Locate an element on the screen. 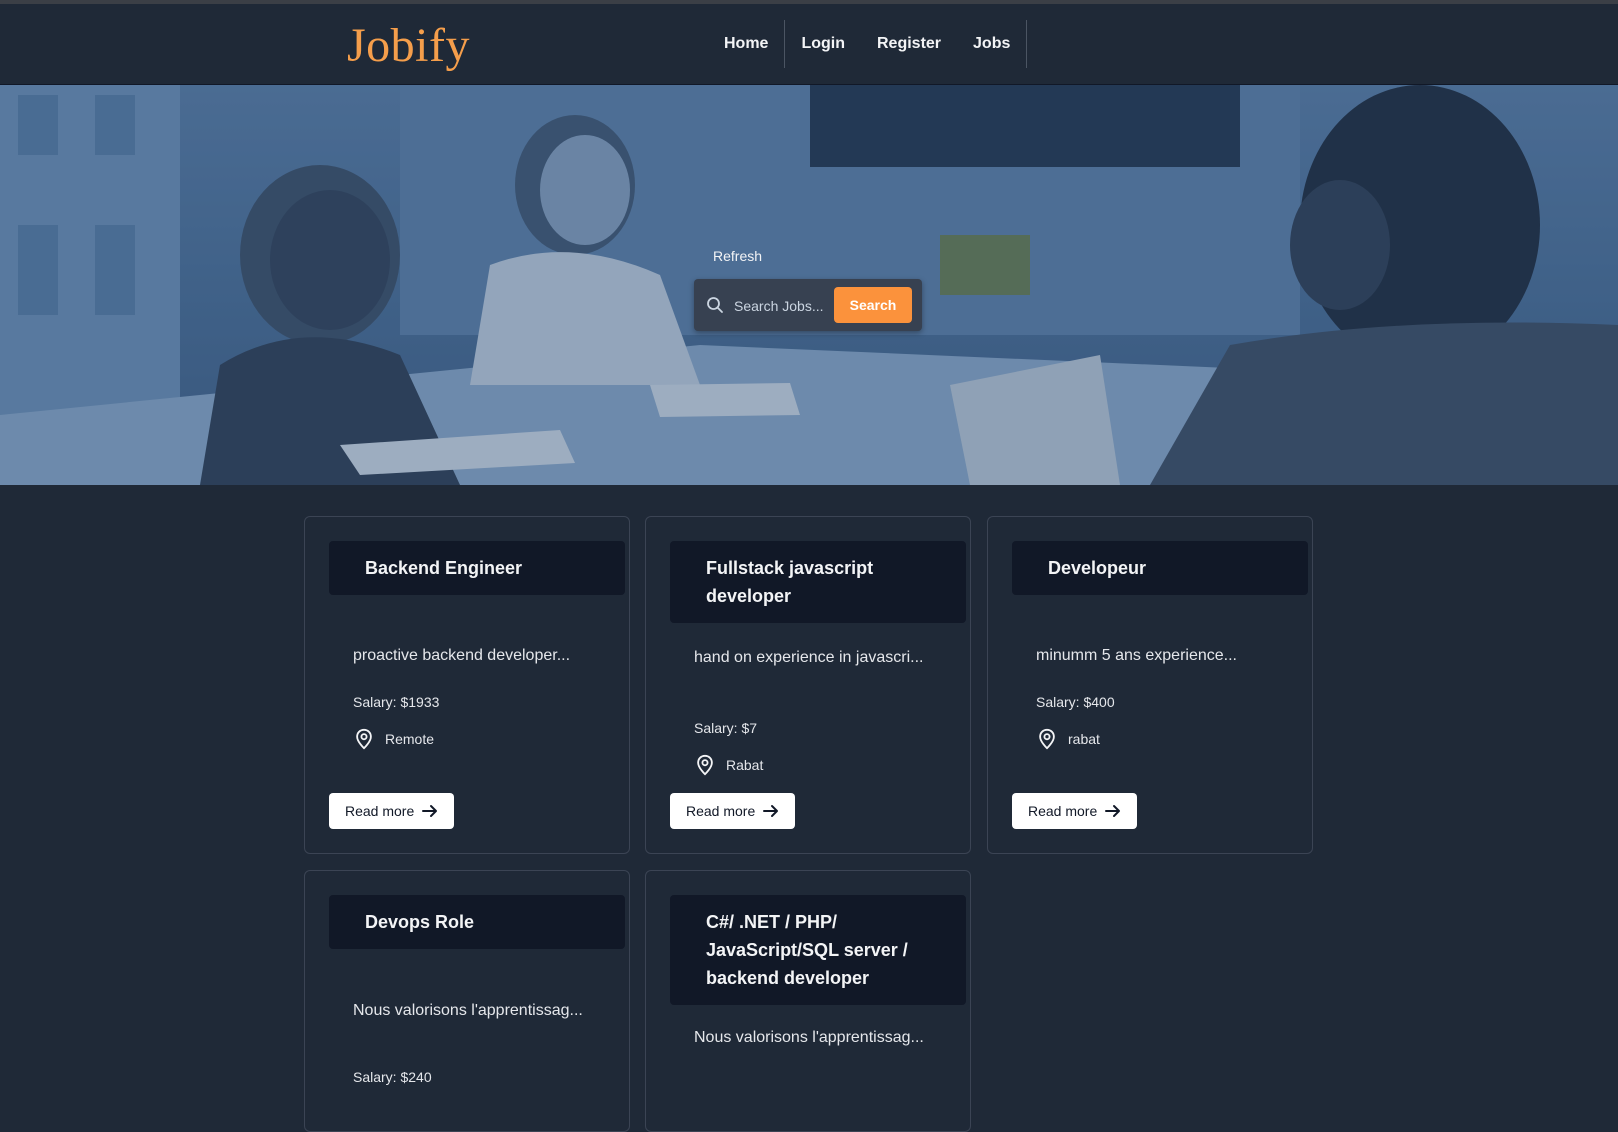 Image resolution: width=1618 pixels, height=1132 pixels. brand-logo: Jobify is located at coordinates (408, 45).